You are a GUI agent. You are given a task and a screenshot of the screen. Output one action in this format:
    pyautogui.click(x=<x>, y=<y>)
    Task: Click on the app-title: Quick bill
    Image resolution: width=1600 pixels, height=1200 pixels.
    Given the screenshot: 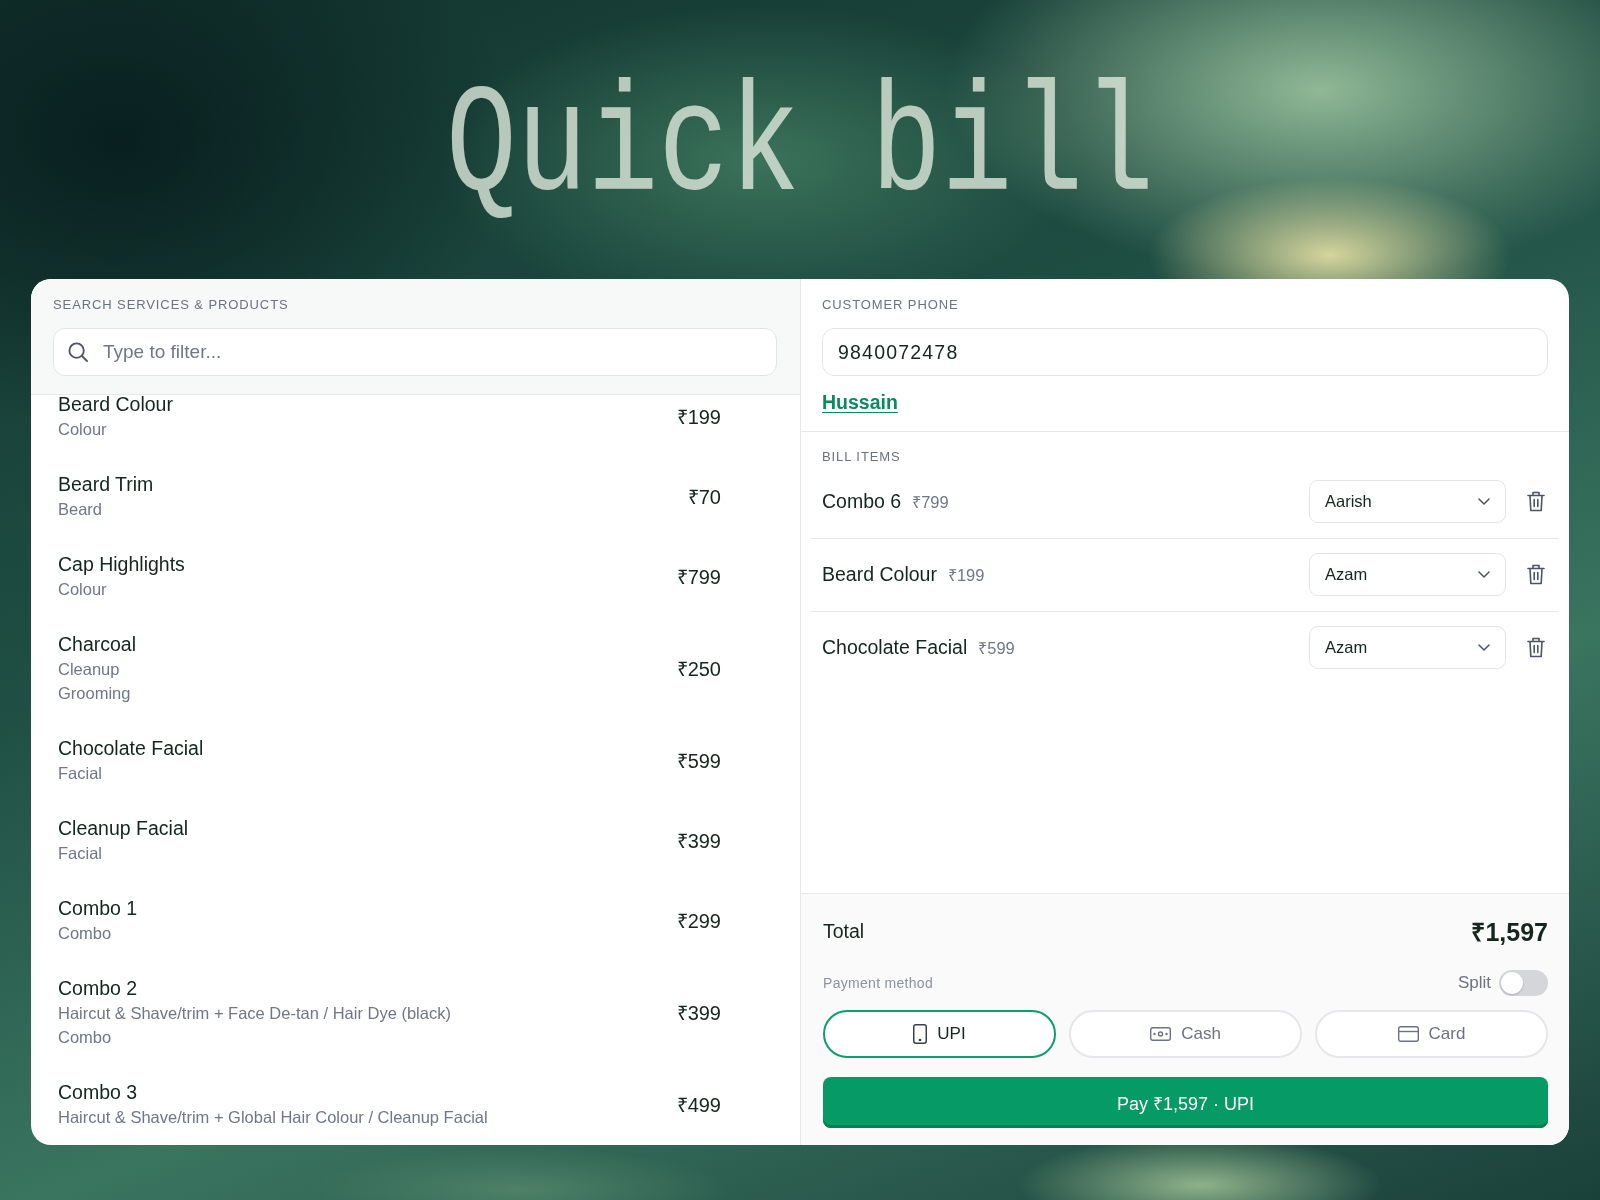 What is the action you would take?
    pyautogui.click(x=800, y=148)
    